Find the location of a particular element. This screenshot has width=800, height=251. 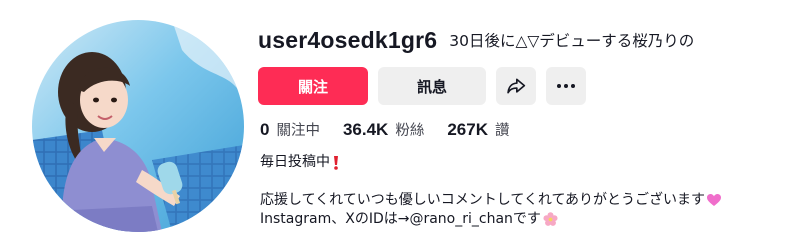

followers-label: 粉絲 is located at coordinates (410, 131).